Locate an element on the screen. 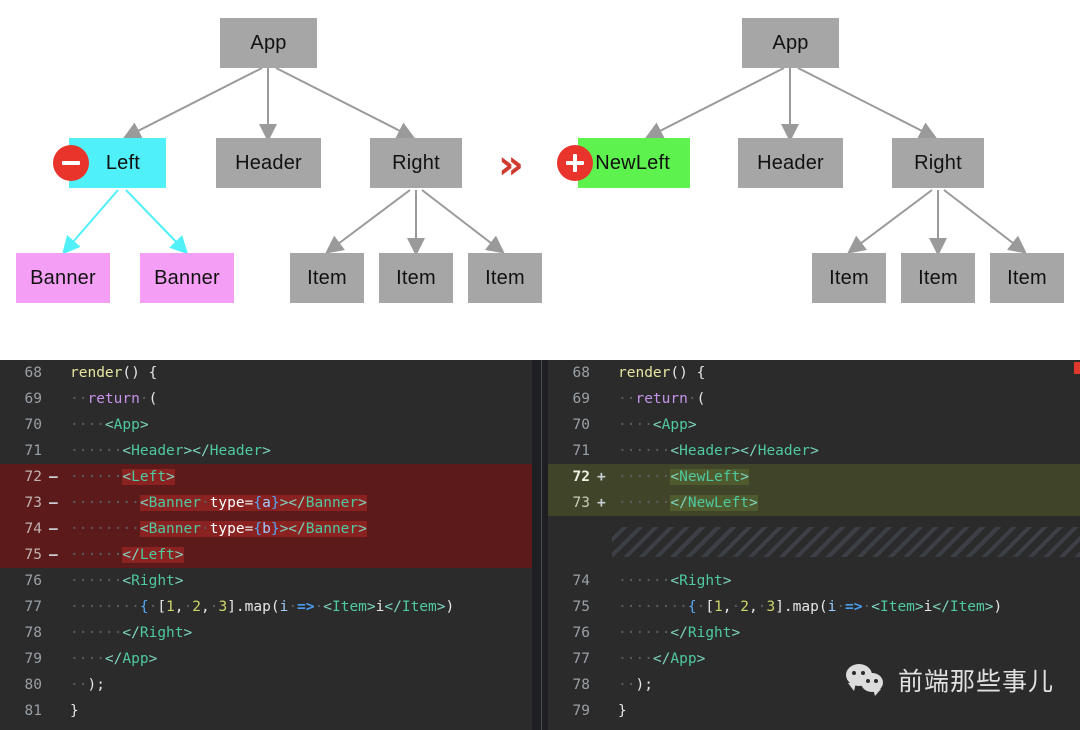  tree-node-header-left: Header is located at coordinates (268, 163).